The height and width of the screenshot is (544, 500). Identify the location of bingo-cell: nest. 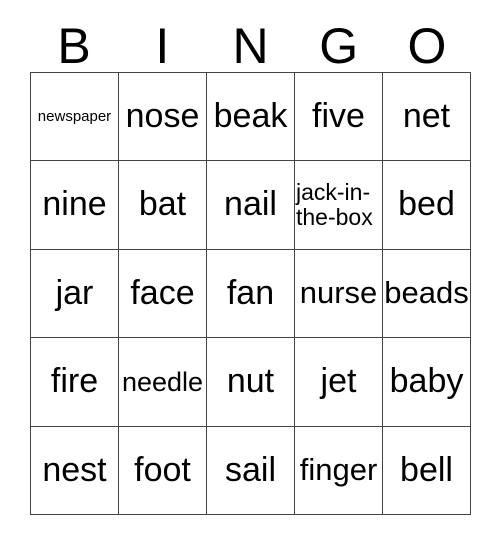
(75, 471).